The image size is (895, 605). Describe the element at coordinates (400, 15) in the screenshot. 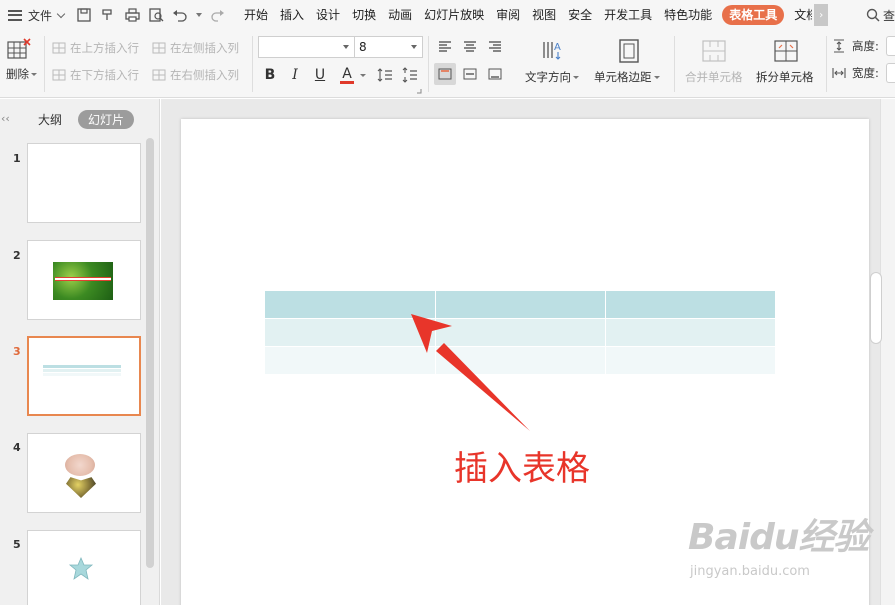

I see `tab-animation: 动画` at that location.